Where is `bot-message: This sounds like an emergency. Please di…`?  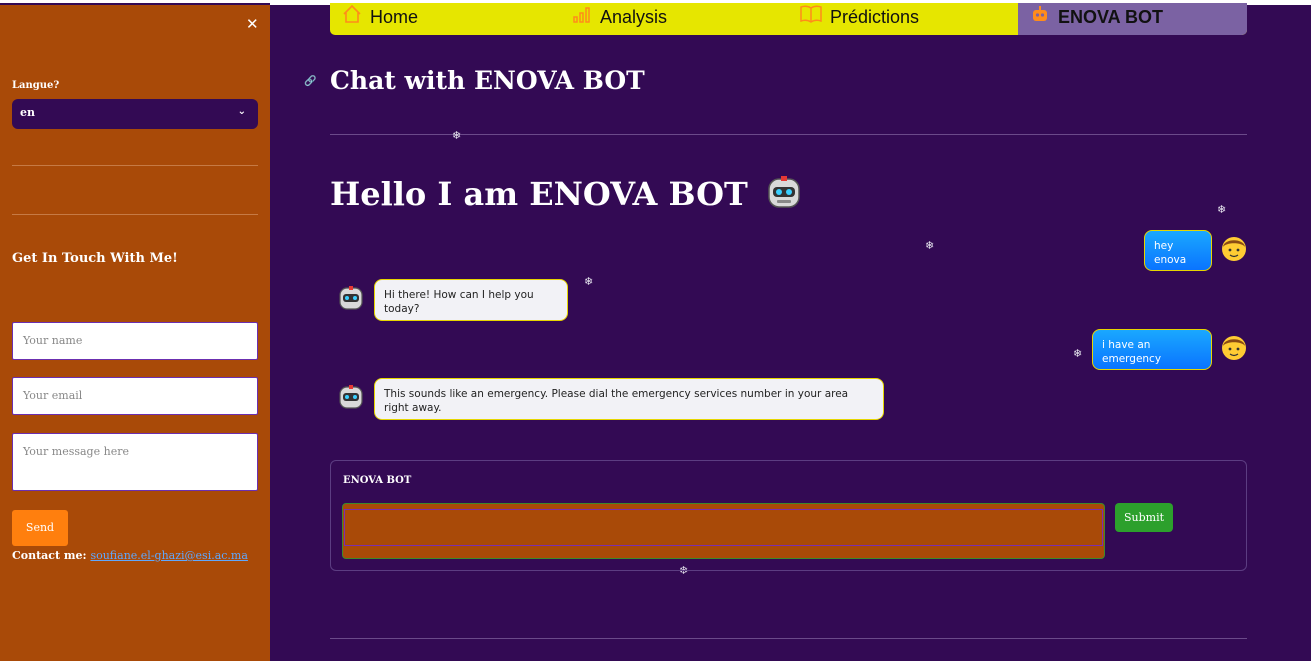
bot-message: This sounds like an emergency. Please di… is located at coordinates (629, 399).